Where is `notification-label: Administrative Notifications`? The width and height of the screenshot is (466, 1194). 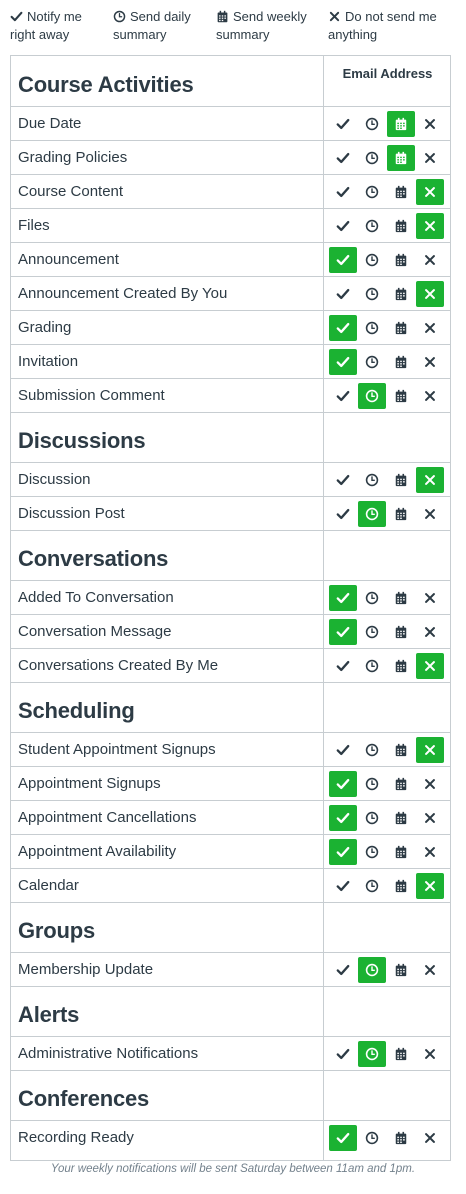
notification-label: Administrative Notifications is located at coordinates (108, 1053).